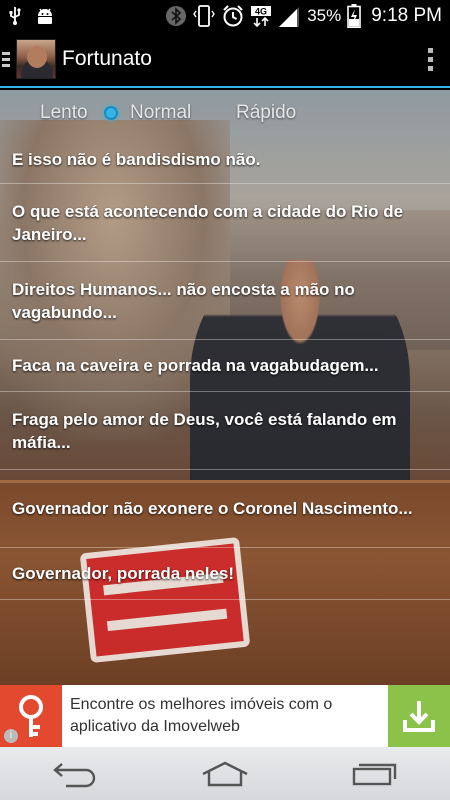 Image resolution: width=450 pixels, height=800 pixels. I want to click on speed-option-label: Normal, so click(161, 112).